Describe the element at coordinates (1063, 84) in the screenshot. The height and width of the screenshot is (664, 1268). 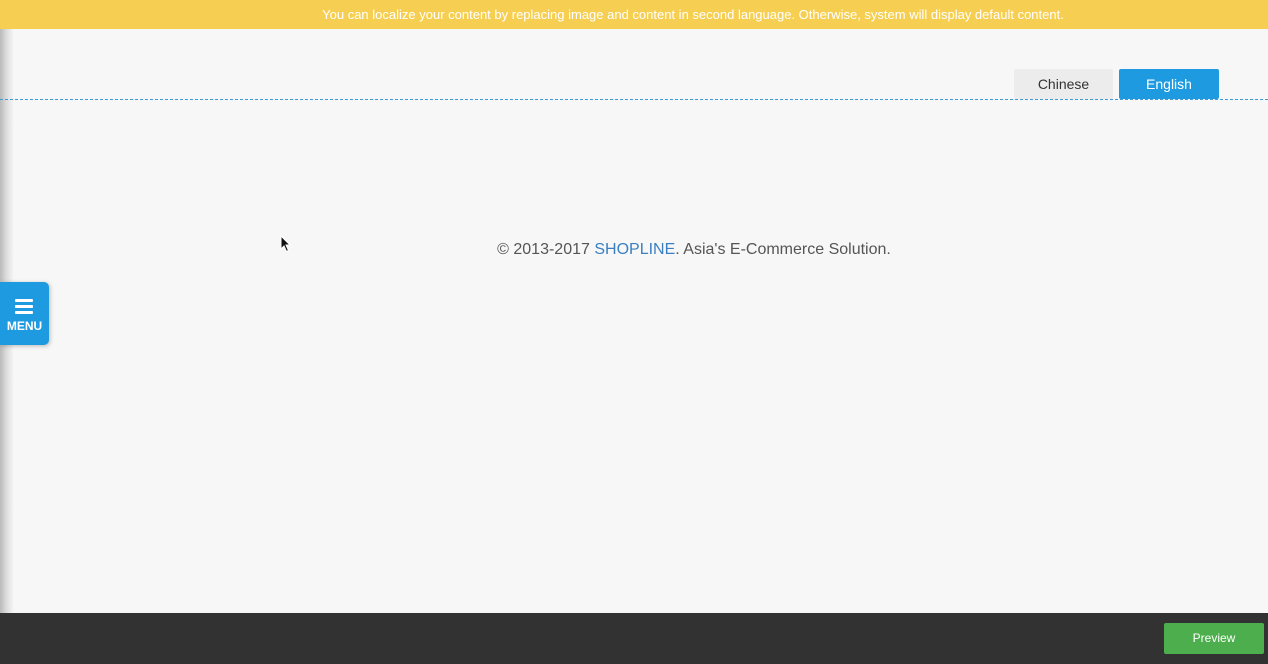
I see `language-tab-chinese: Chinese` at that location.